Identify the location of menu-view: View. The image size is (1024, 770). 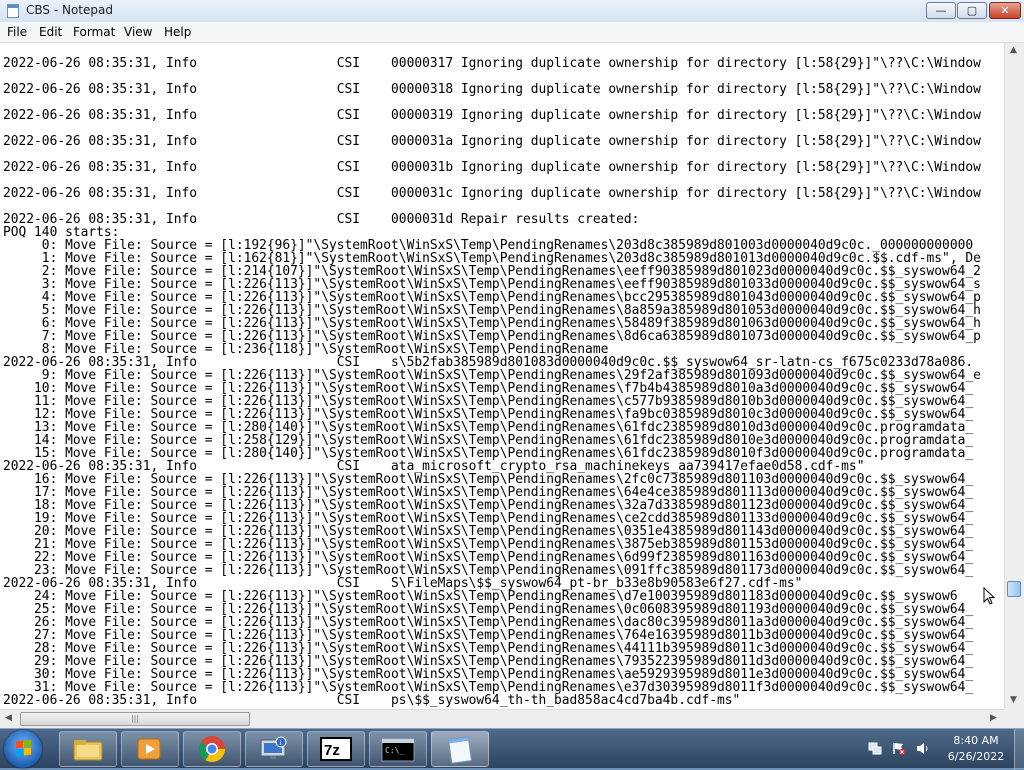
(138, 32).